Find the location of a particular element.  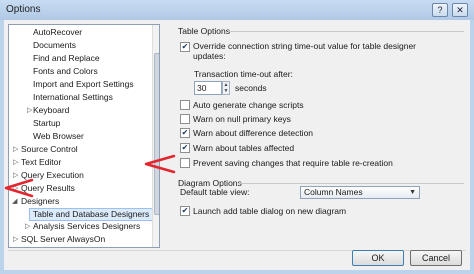

tree-item-text-editor: Text Editor is located at coordinates (41, 162).